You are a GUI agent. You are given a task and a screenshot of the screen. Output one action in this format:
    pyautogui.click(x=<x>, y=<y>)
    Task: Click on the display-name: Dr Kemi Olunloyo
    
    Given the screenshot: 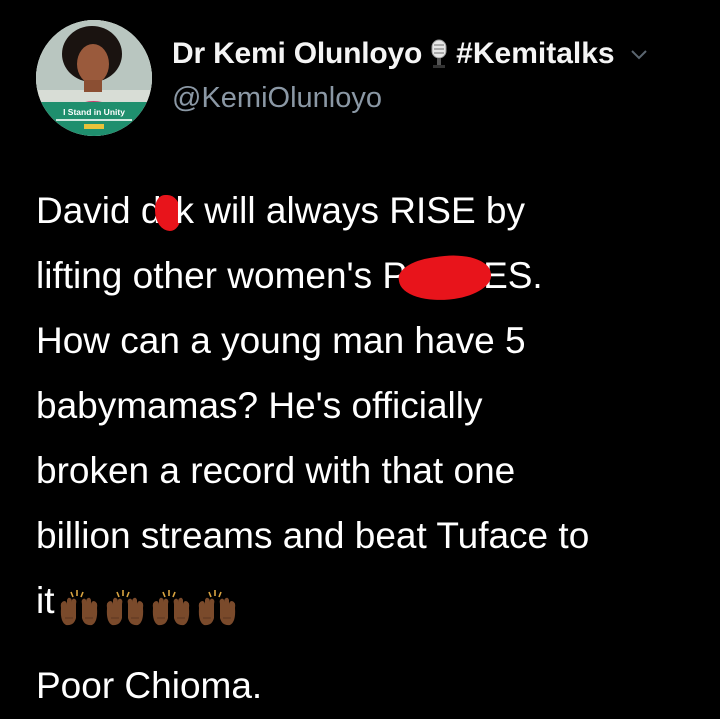 What is the action you would take?
    pyautogui.click(x=297, y=54)
    